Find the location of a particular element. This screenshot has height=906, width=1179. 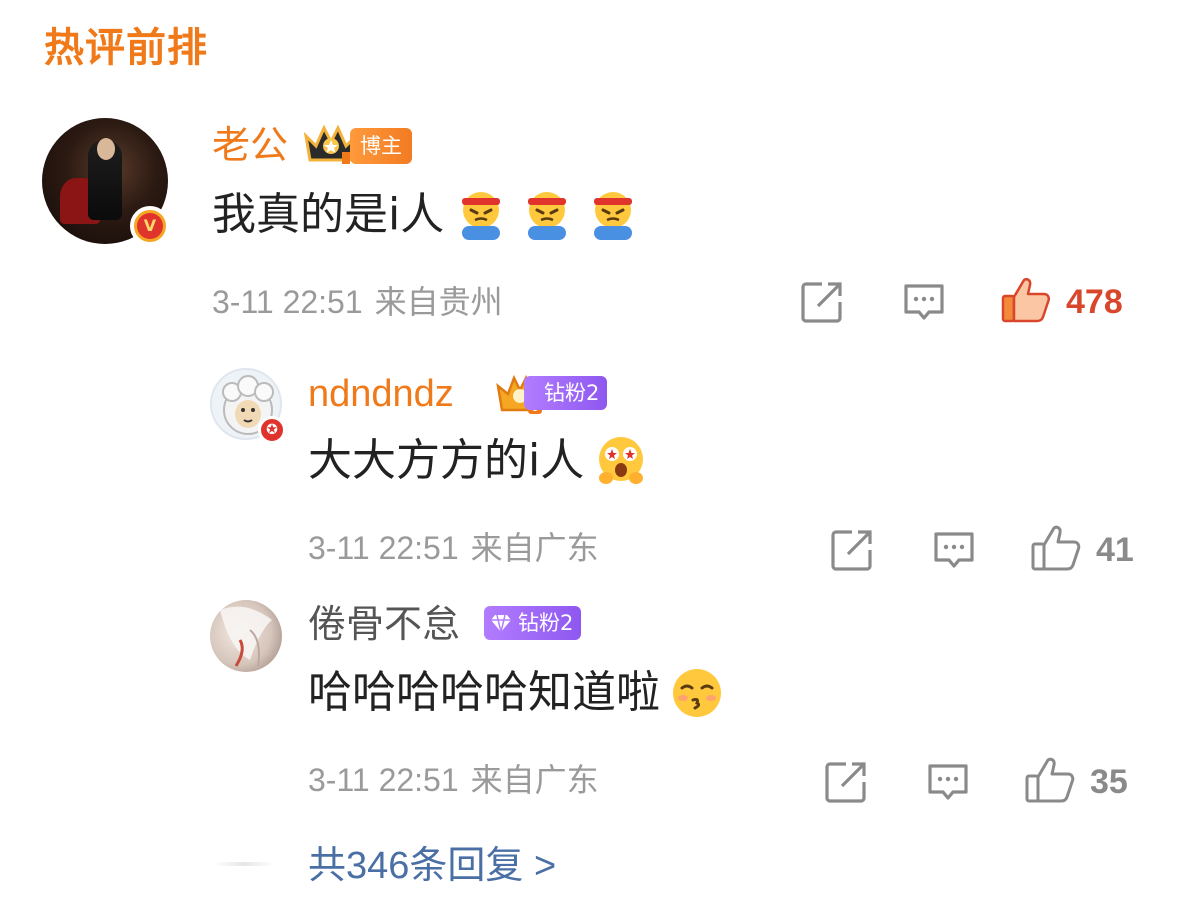

section-title: 热评前排 is located at coordinates (126, 48).